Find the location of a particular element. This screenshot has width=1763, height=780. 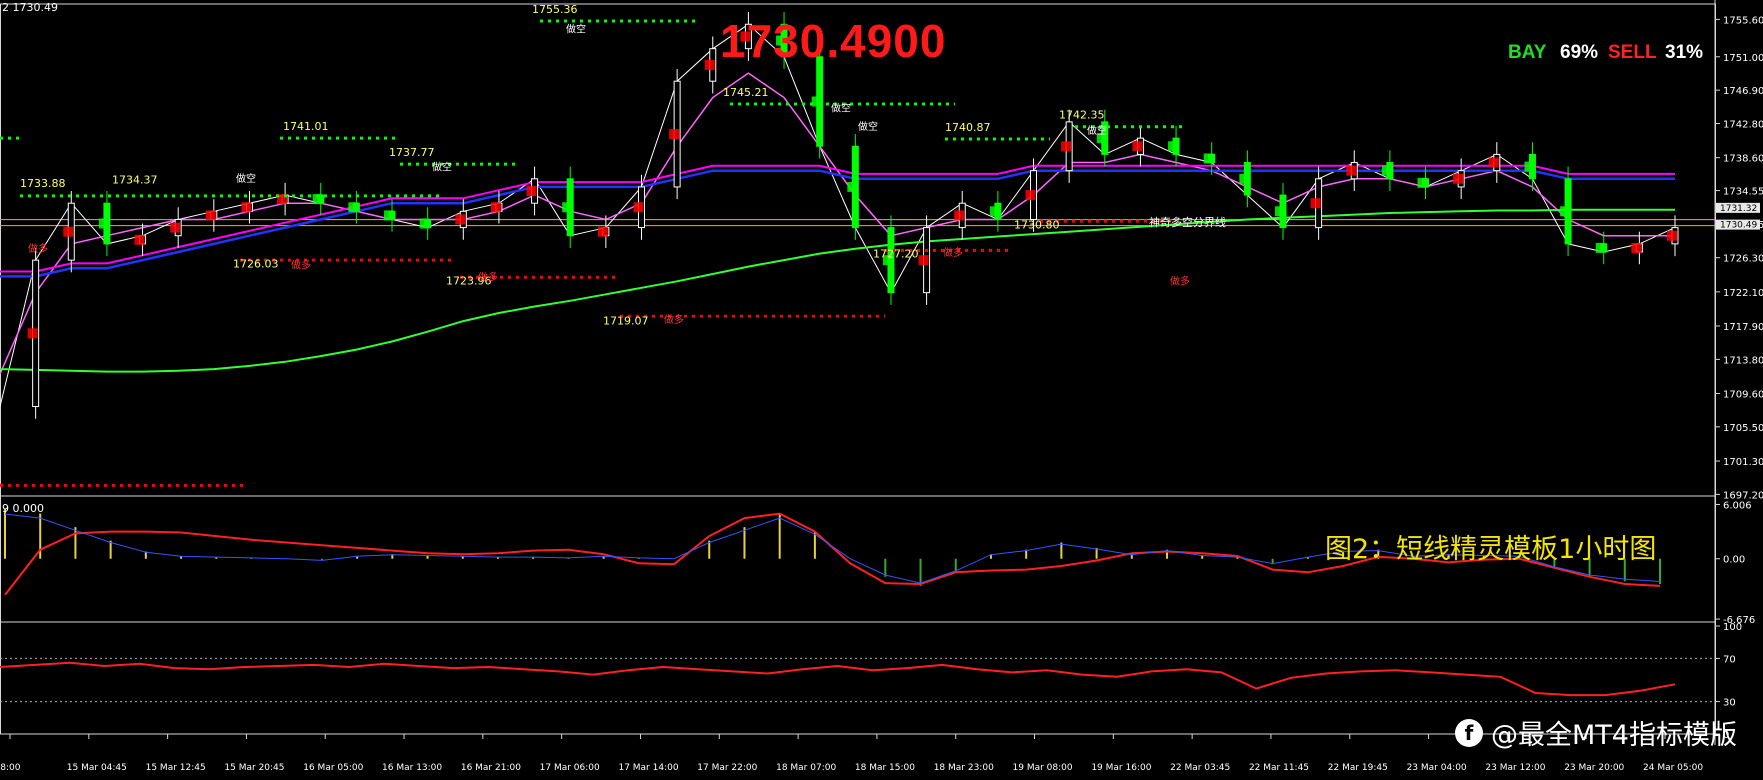

y-tick-label: 1746.90 is located at coordinates (1743, 91).